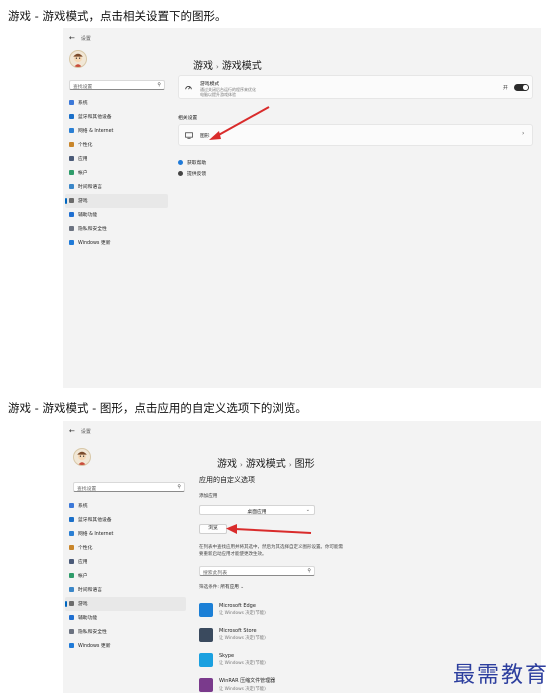  I want to click on help-icon, so click(180, 162).